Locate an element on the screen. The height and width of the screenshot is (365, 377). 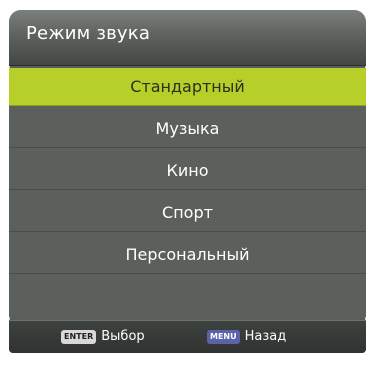
option-empty is located at coordinates (187, 297).